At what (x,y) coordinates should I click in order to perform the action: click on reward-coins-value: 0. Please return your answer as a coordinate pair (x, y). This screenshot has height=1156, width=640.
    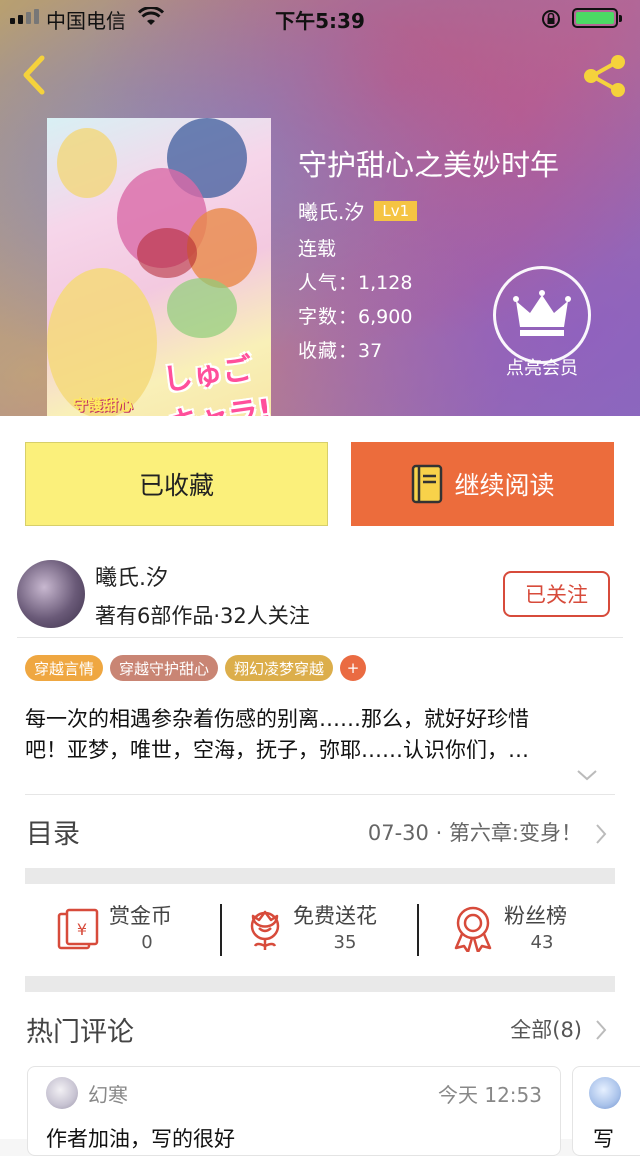
    Looking at the image, I should click on (147, 942).